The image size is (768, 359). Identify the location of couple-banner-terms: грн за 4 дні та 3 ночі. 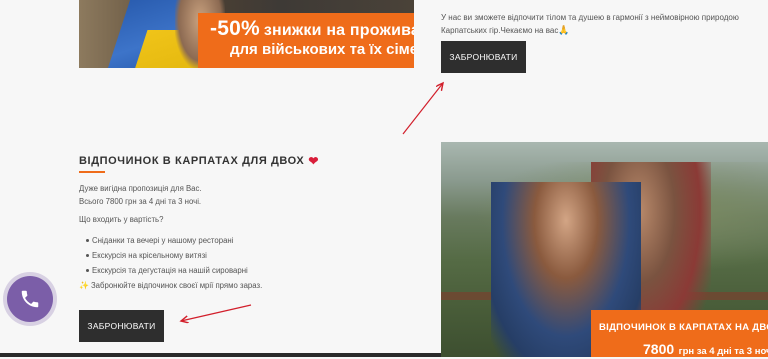
(723, 351).